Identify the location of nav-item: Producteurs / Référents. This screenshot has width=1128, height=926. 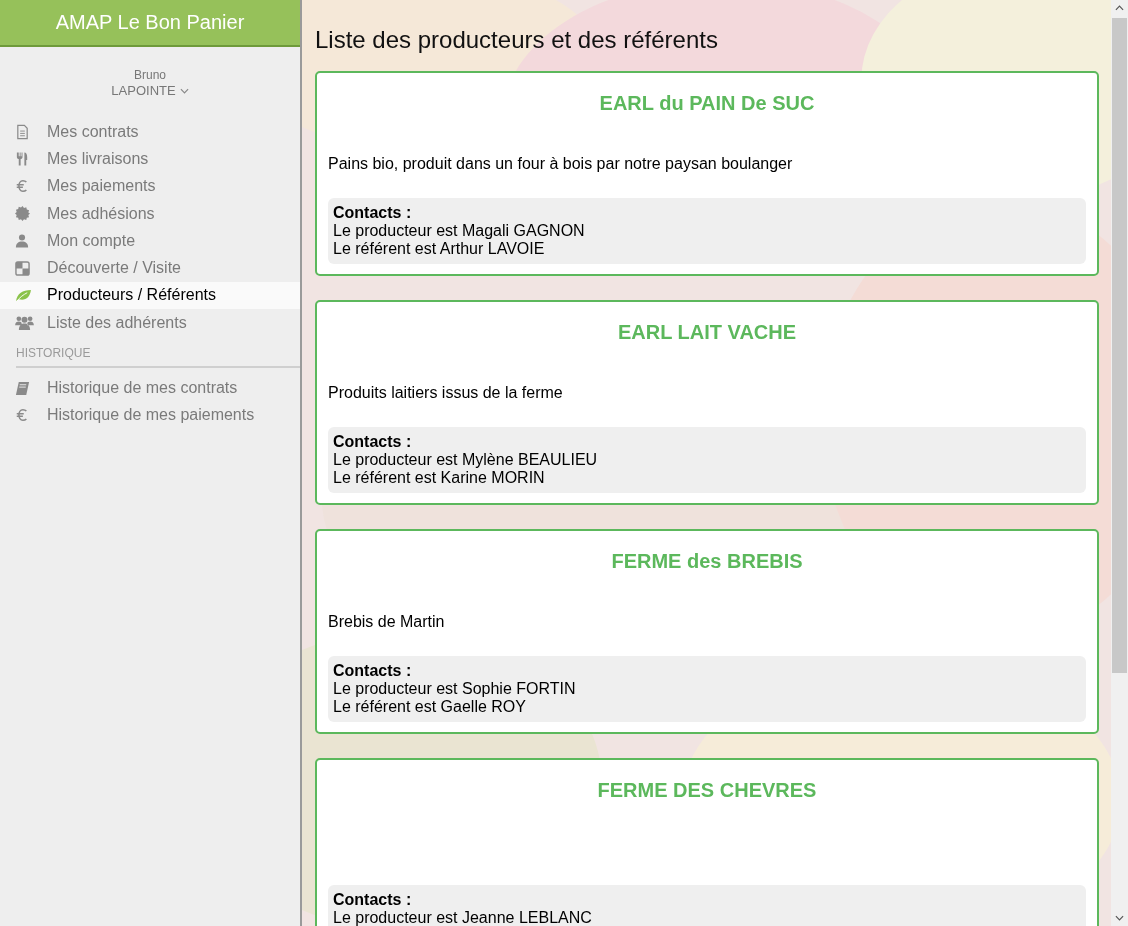
(150, 295).